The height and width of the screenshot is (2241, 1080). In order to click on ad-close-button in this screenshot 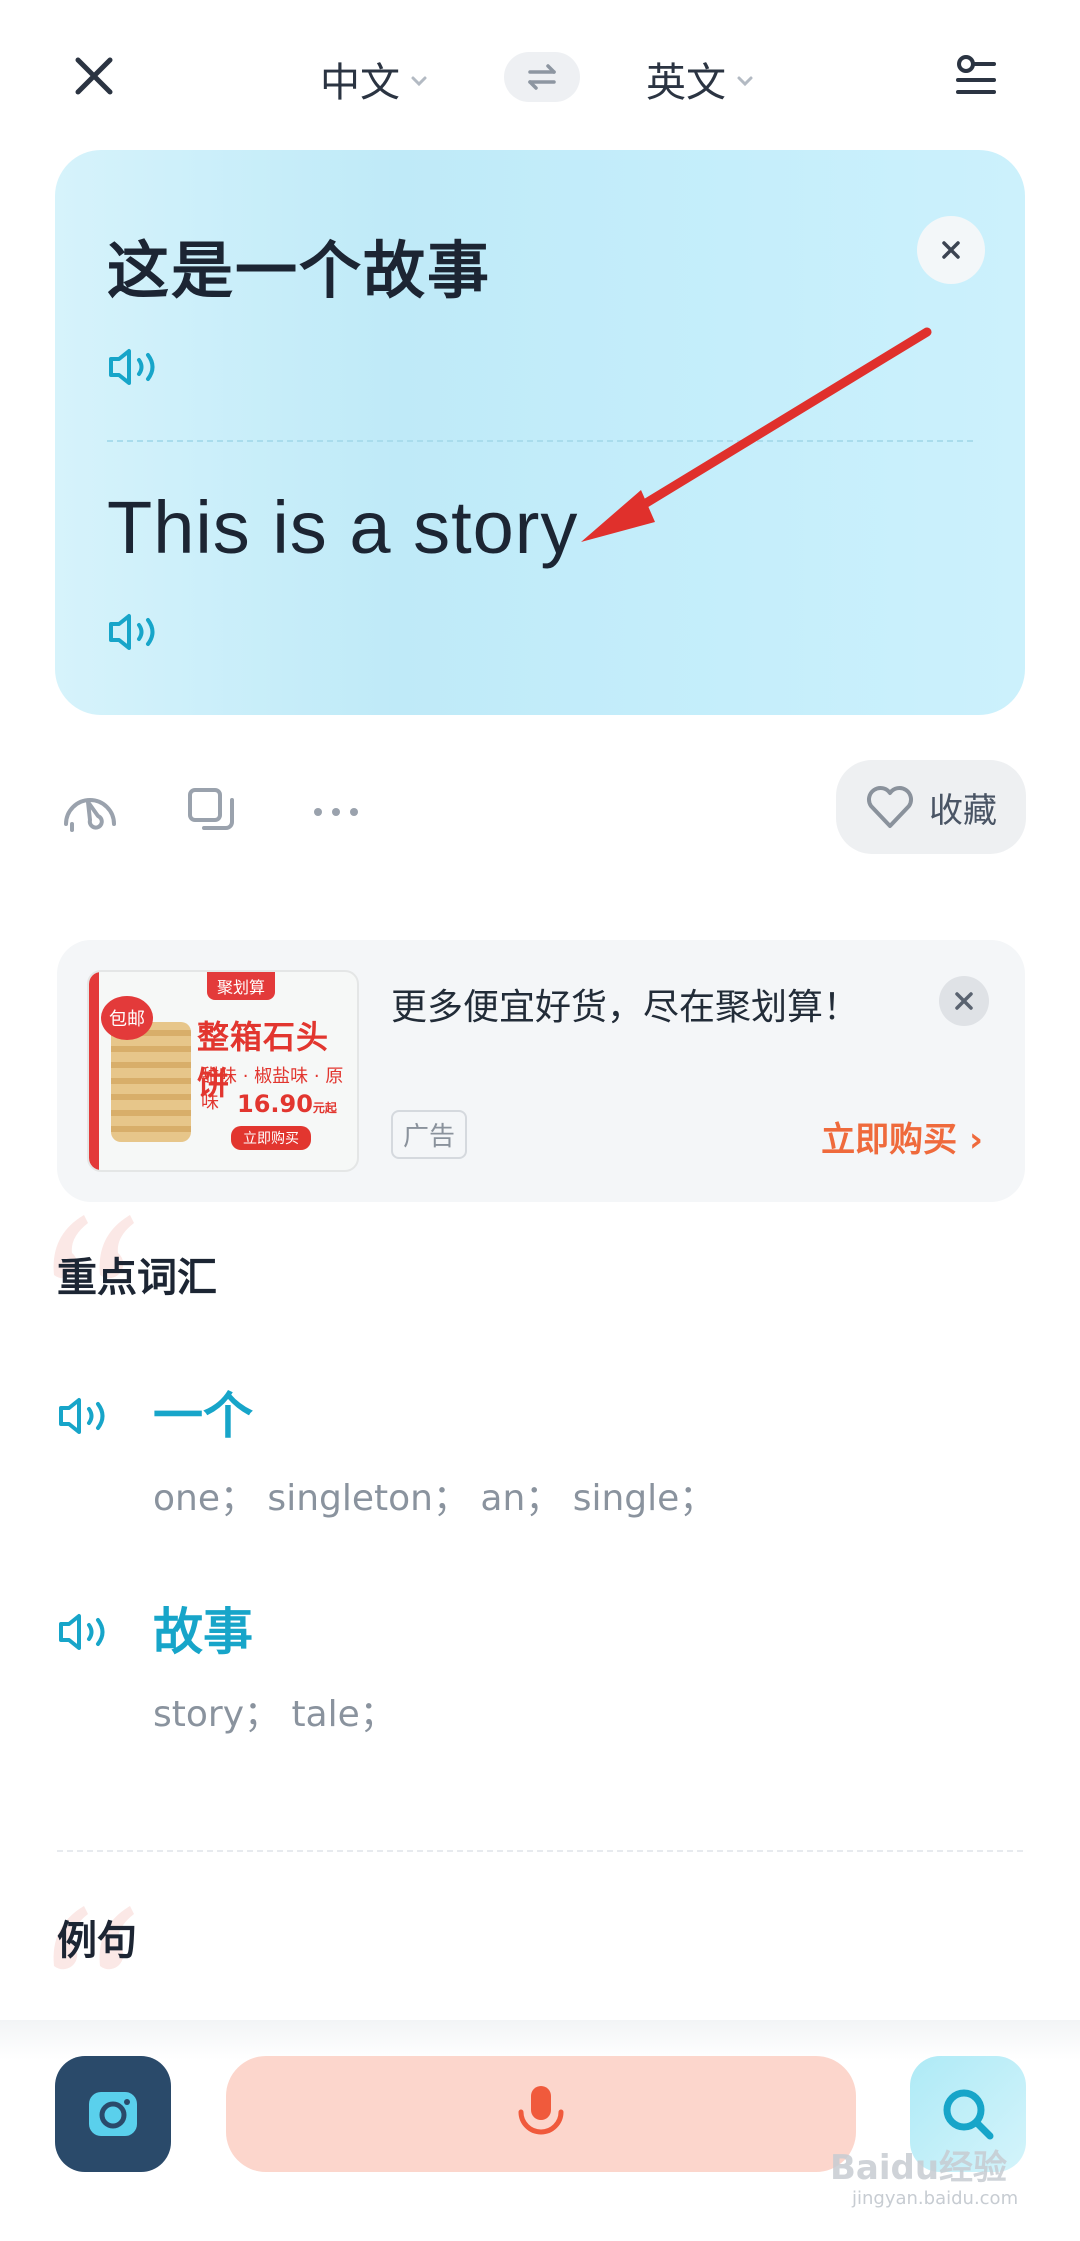, I will do `click(964, 1001)`.